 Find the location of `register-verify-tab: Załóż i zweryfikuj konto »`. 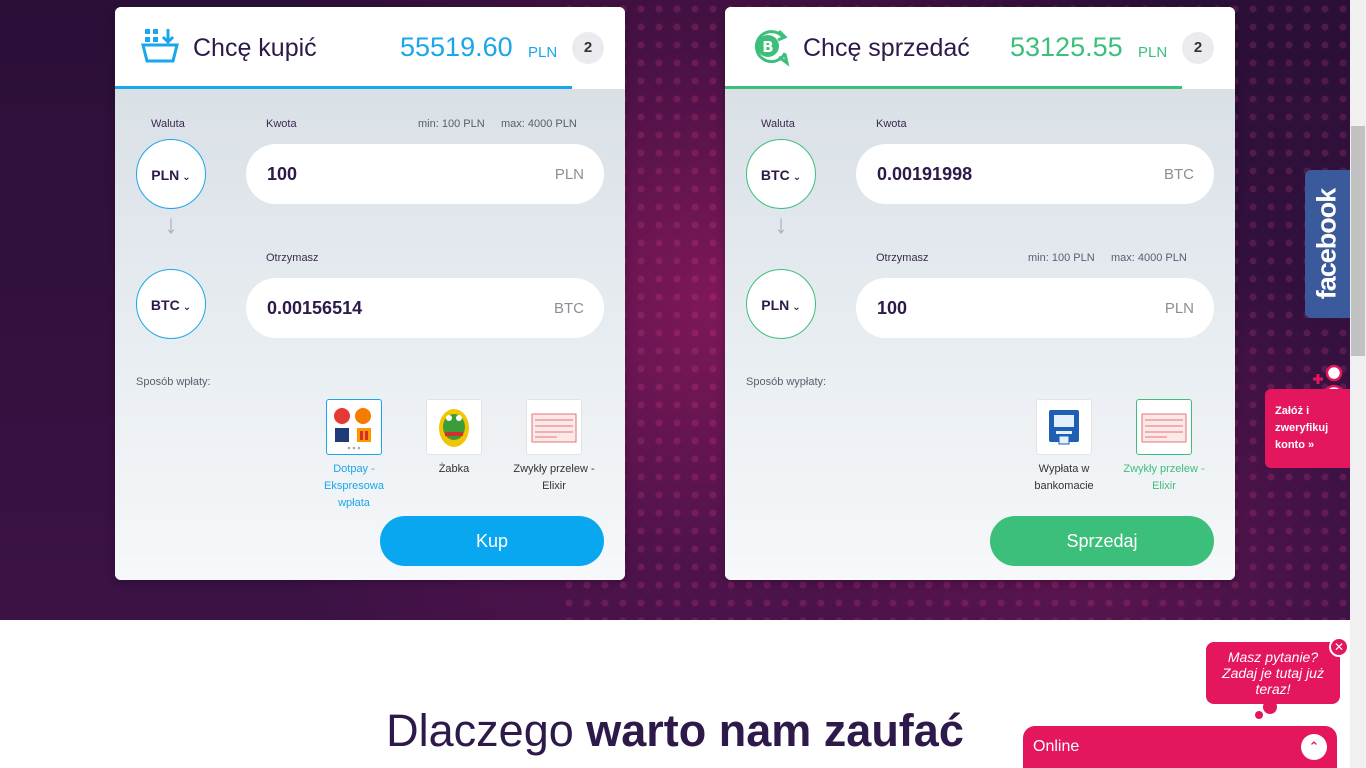

register-verify-tab: Załóż i zweryfikuj konto » is located at coordinates (1307, 428).